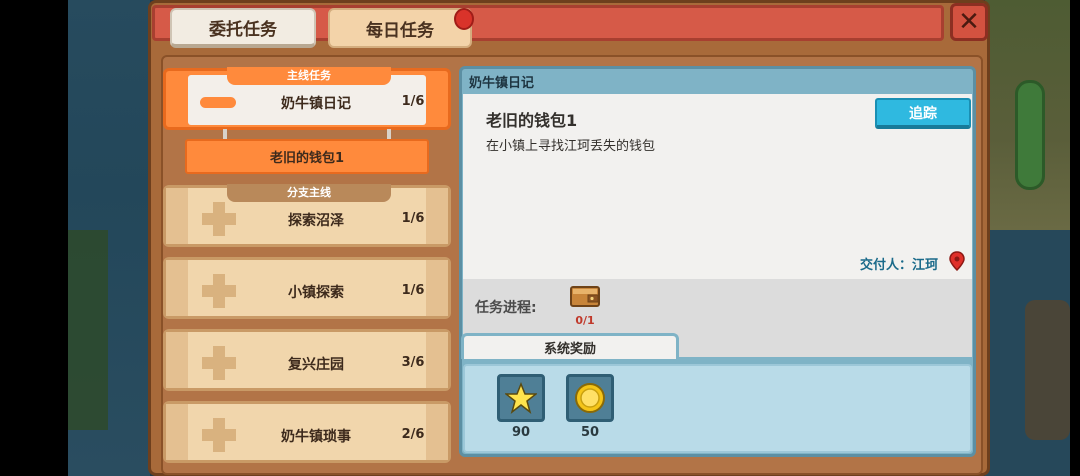 Image resolution: width=1080 pixels, height=476 pixels. What do you see at coordinates (413, 362) in the screenshot?
I see `quest-progress: 3/6` at bounding box center [413, 362].